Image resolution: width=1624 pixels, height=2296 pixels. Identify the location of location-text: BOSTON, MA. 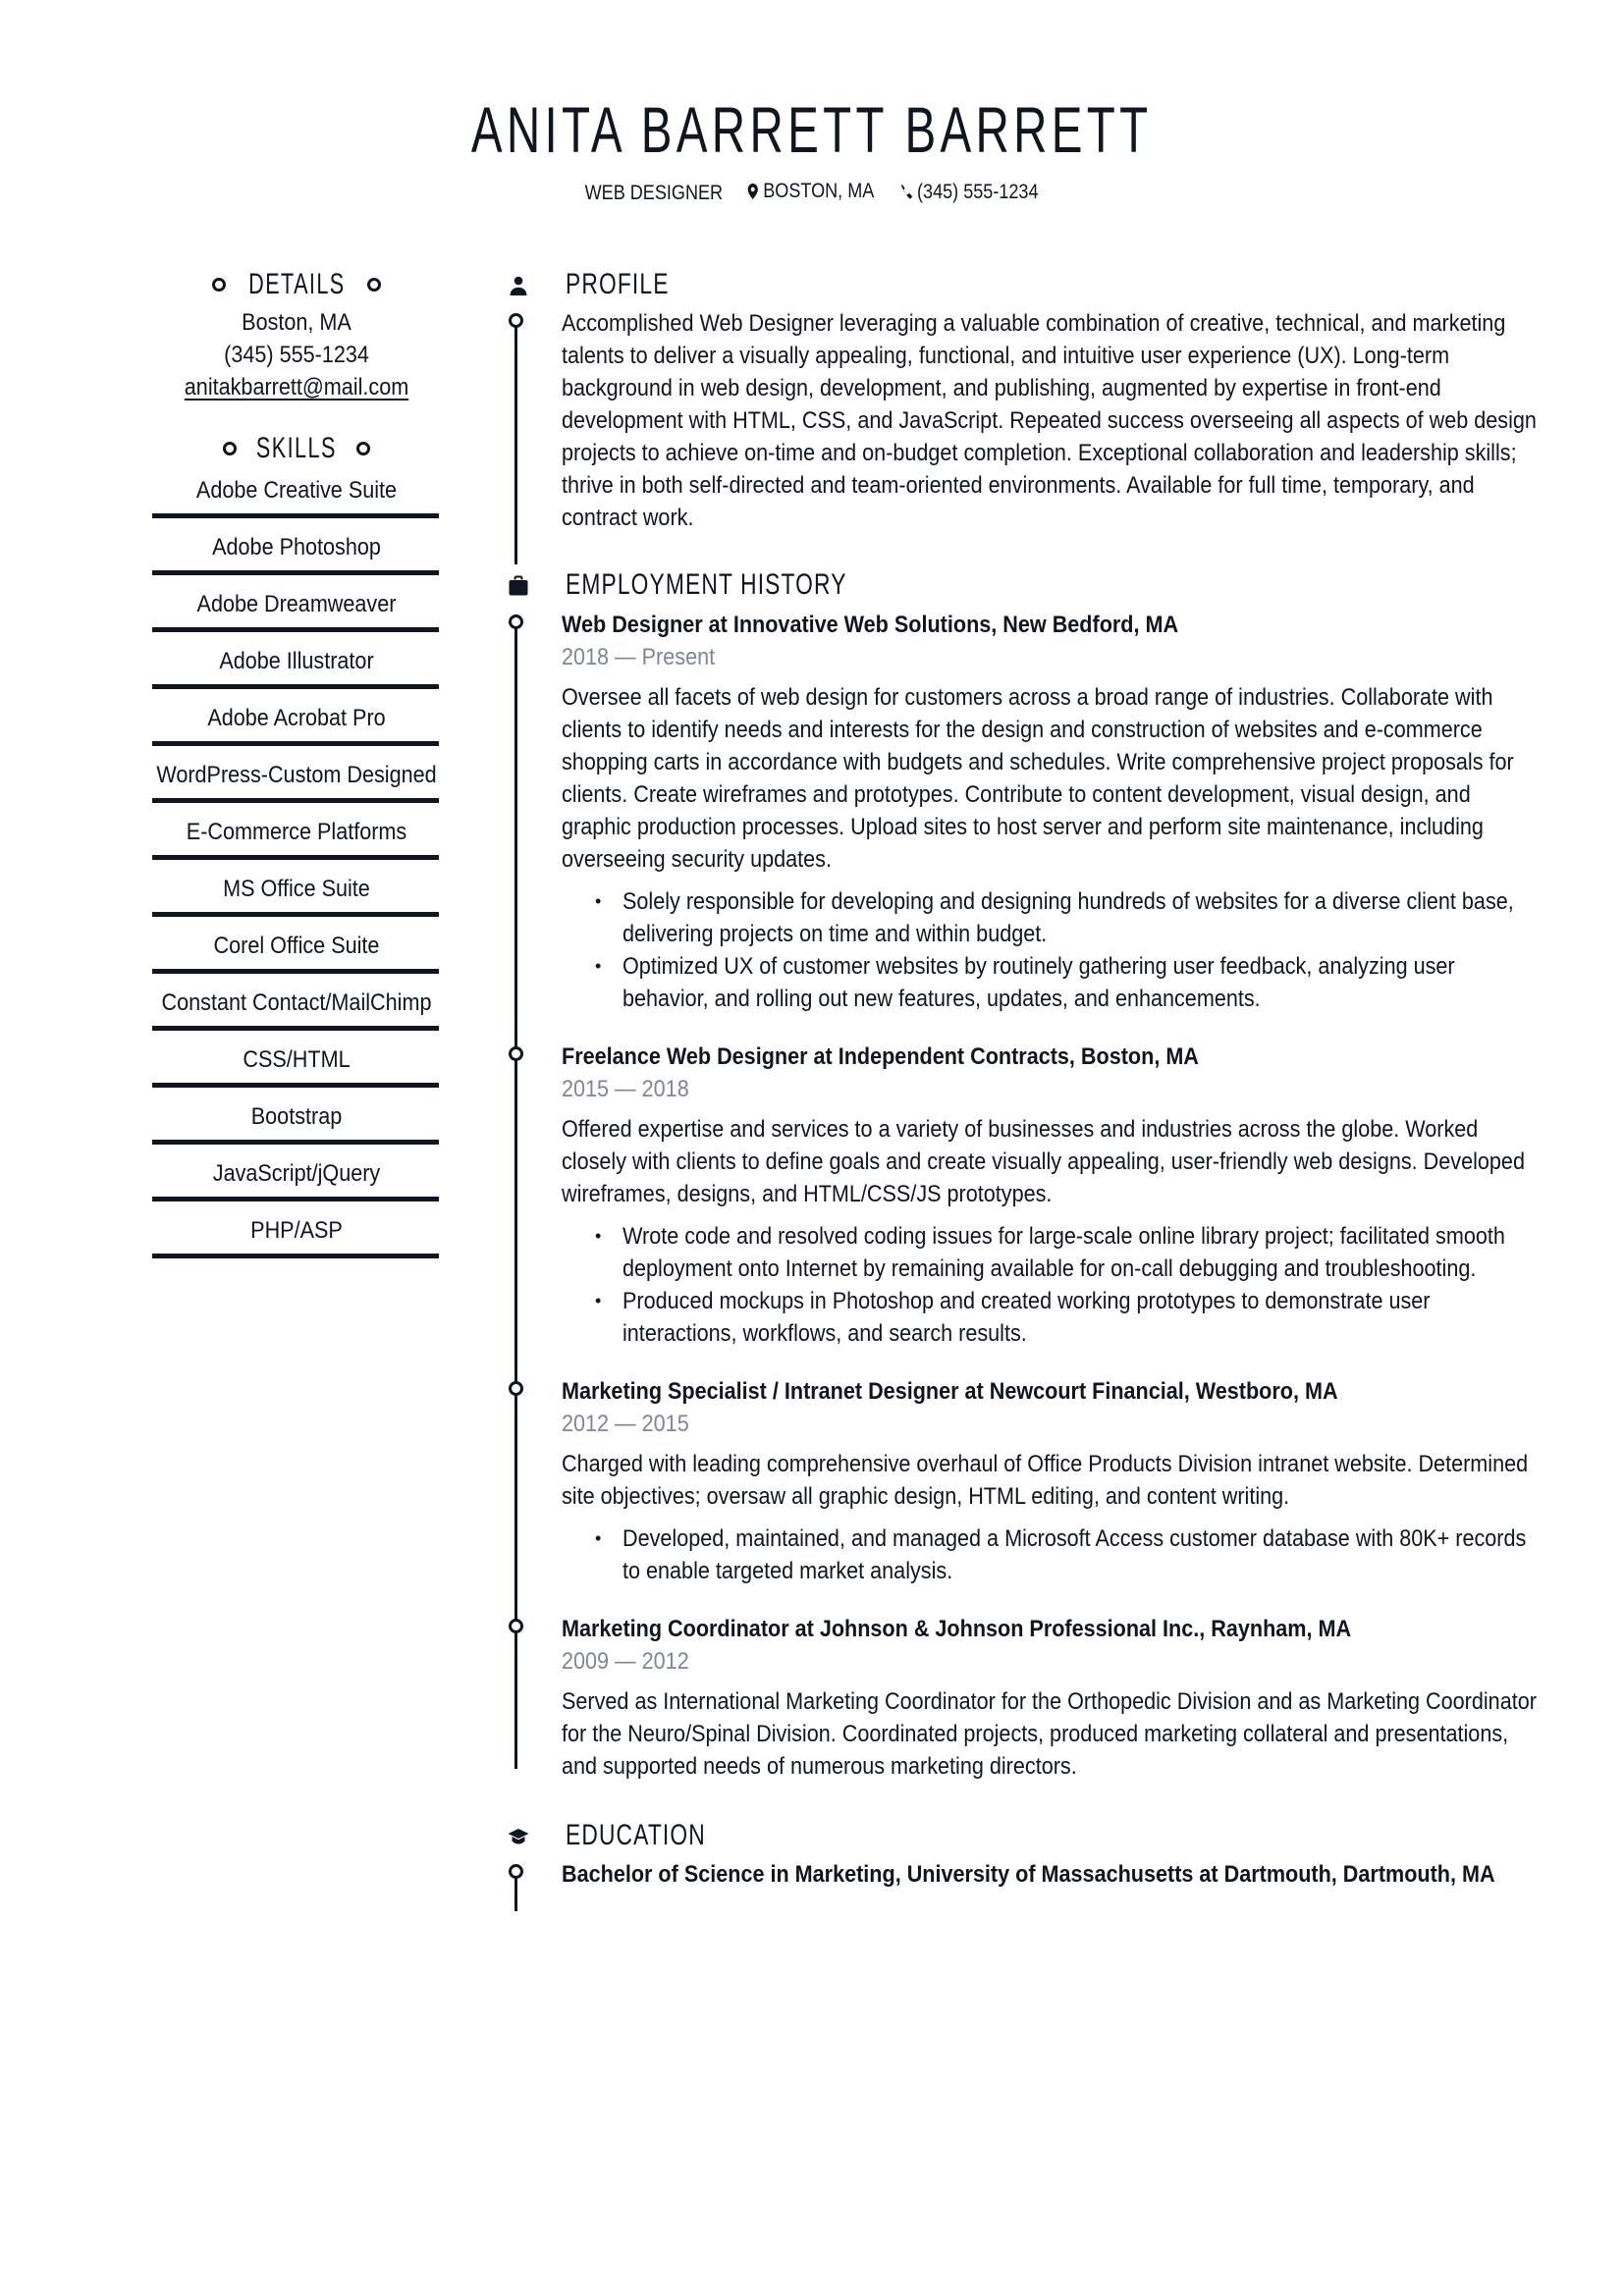
(819, 191).